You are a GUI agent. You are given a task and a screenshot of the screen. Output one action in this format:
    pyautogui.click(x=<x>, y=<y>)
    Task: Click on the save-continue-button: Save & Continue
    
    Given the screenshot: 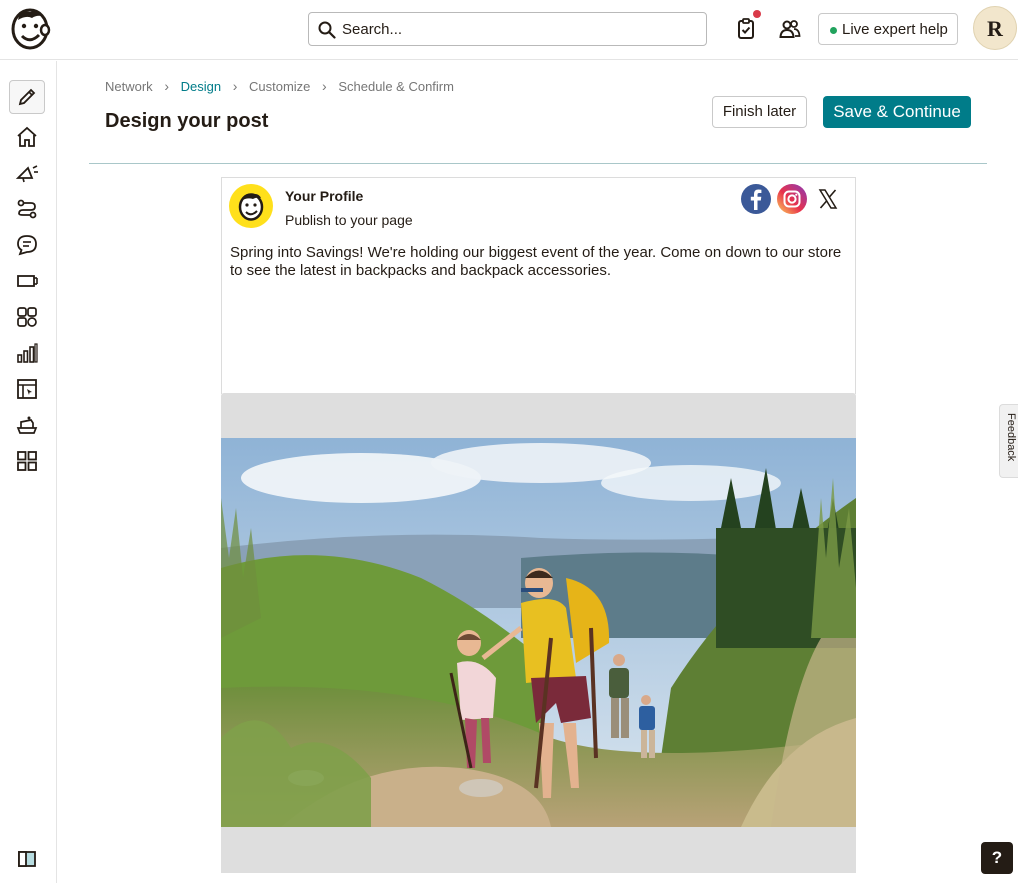 What is the action you would take?
    pyautogui.click(x=897, y=112)
    